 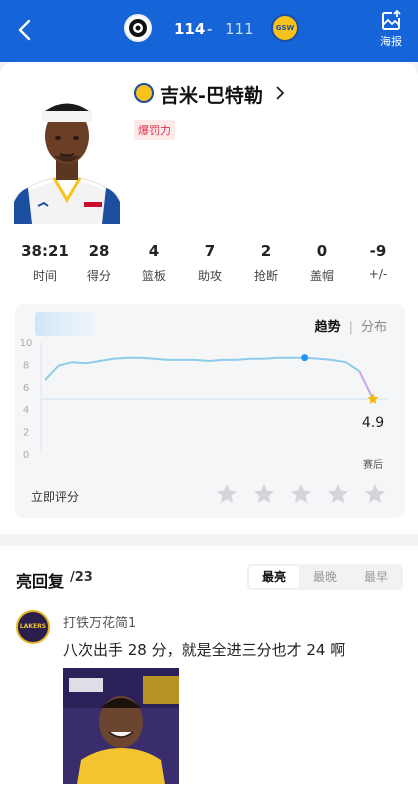 I want to click on stat-label: 抢断, so click(x=265, y=276).